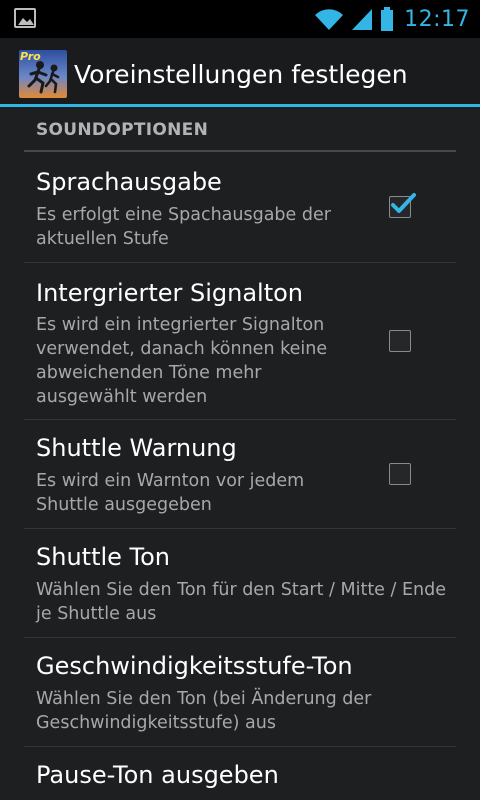 This screenshot has height=800, width=480. Describe the element at coordinates (157, 775) in the screenshot. I see `pref-title: Pause-Ton ausgeben` at that location.